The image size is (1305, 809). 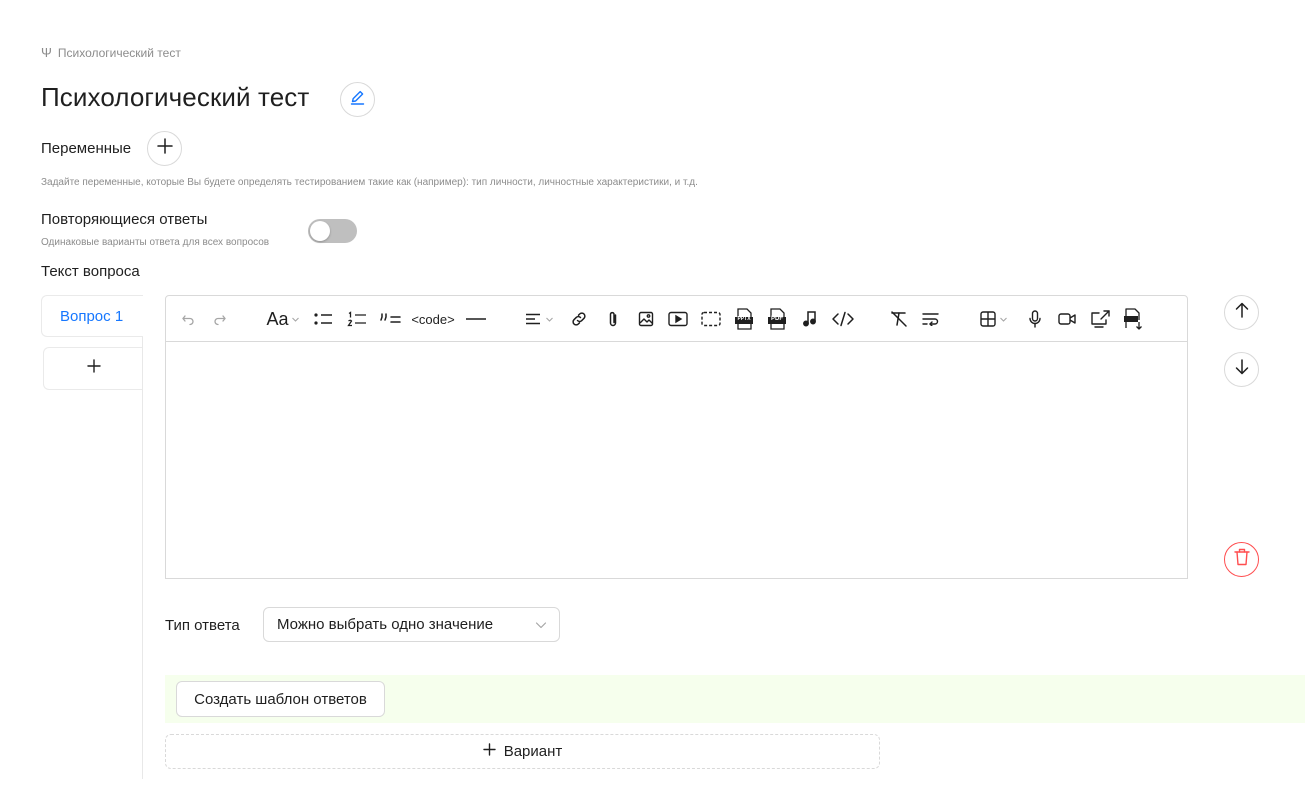 What do you see at coordinates (539, 319) in the screenshot?
I see `align-dropdown` at bounding box center [539, 319].